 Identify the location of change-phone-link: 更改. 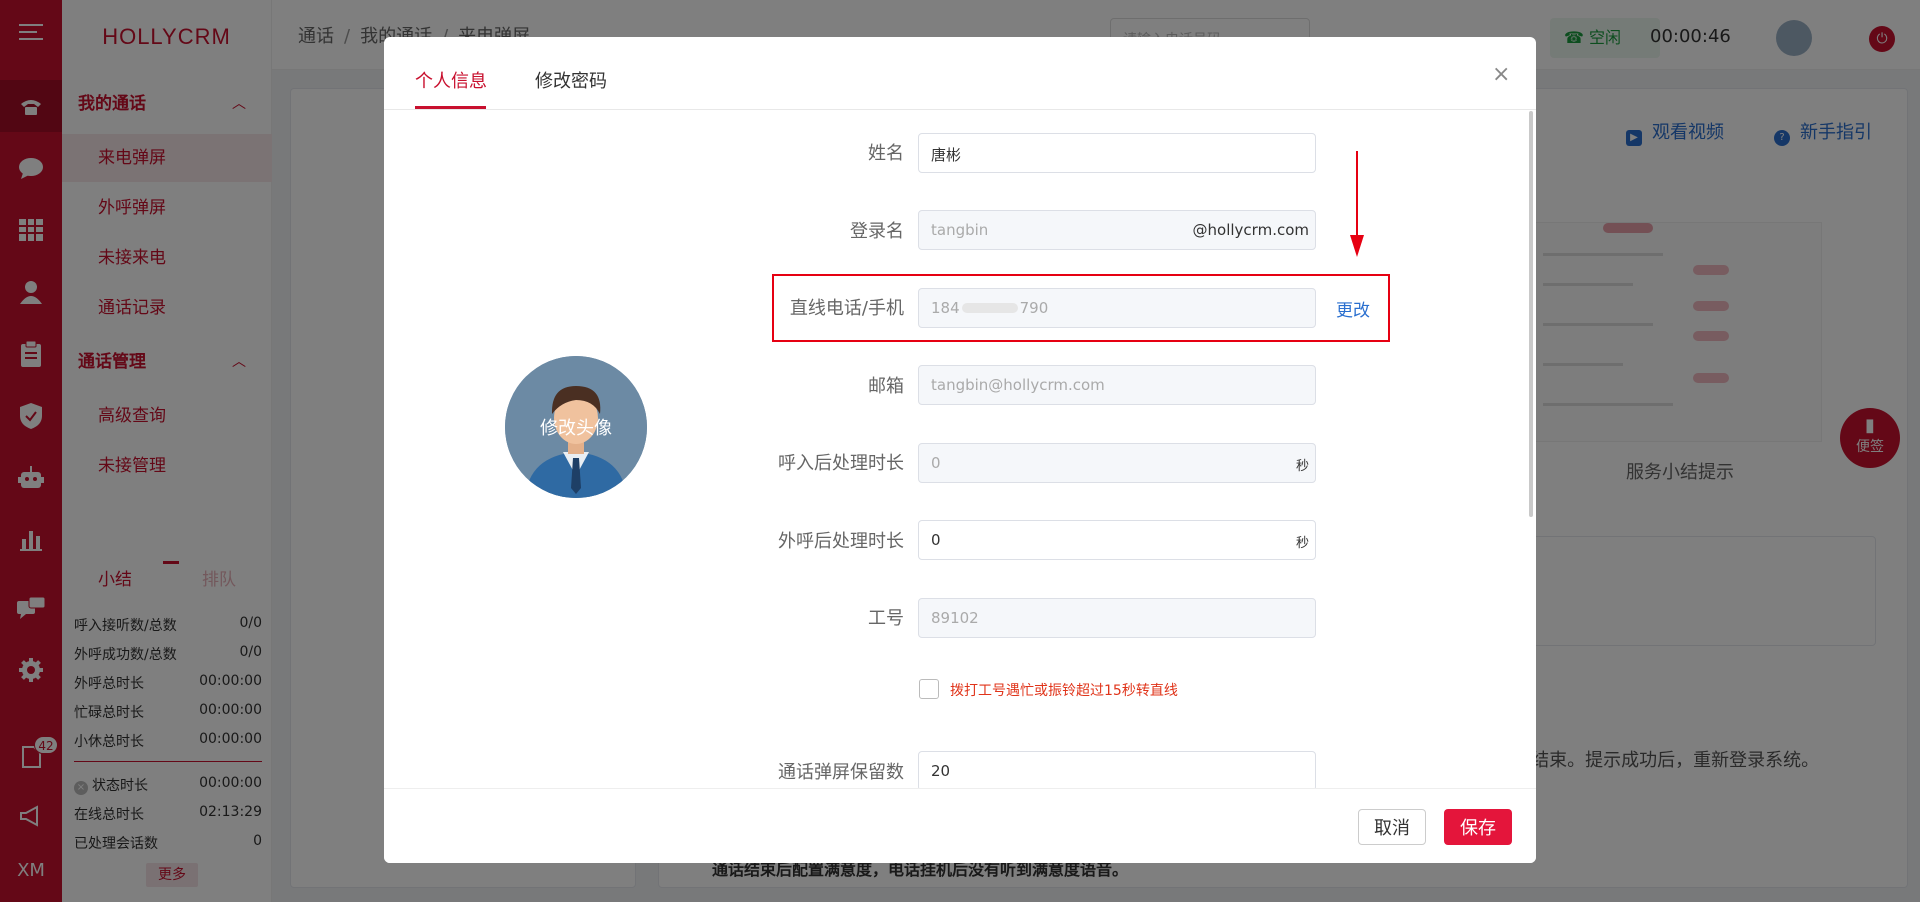
(1353, 308).